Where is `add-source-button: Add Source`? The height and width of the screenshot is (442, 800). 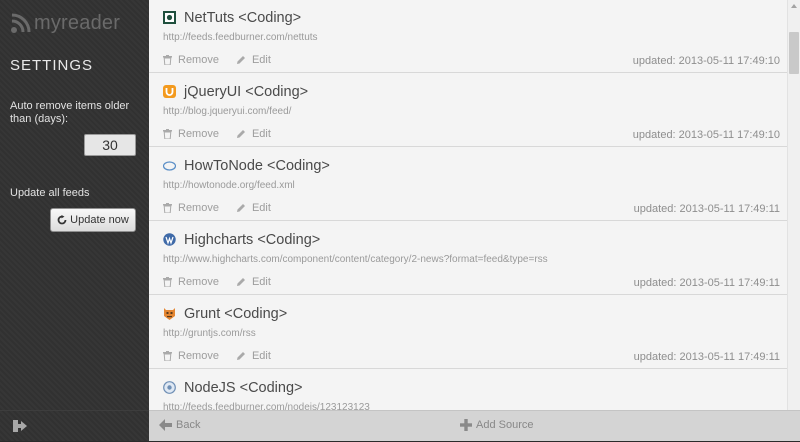 add-source-button: Add Source is located at coordinates (496, 425).